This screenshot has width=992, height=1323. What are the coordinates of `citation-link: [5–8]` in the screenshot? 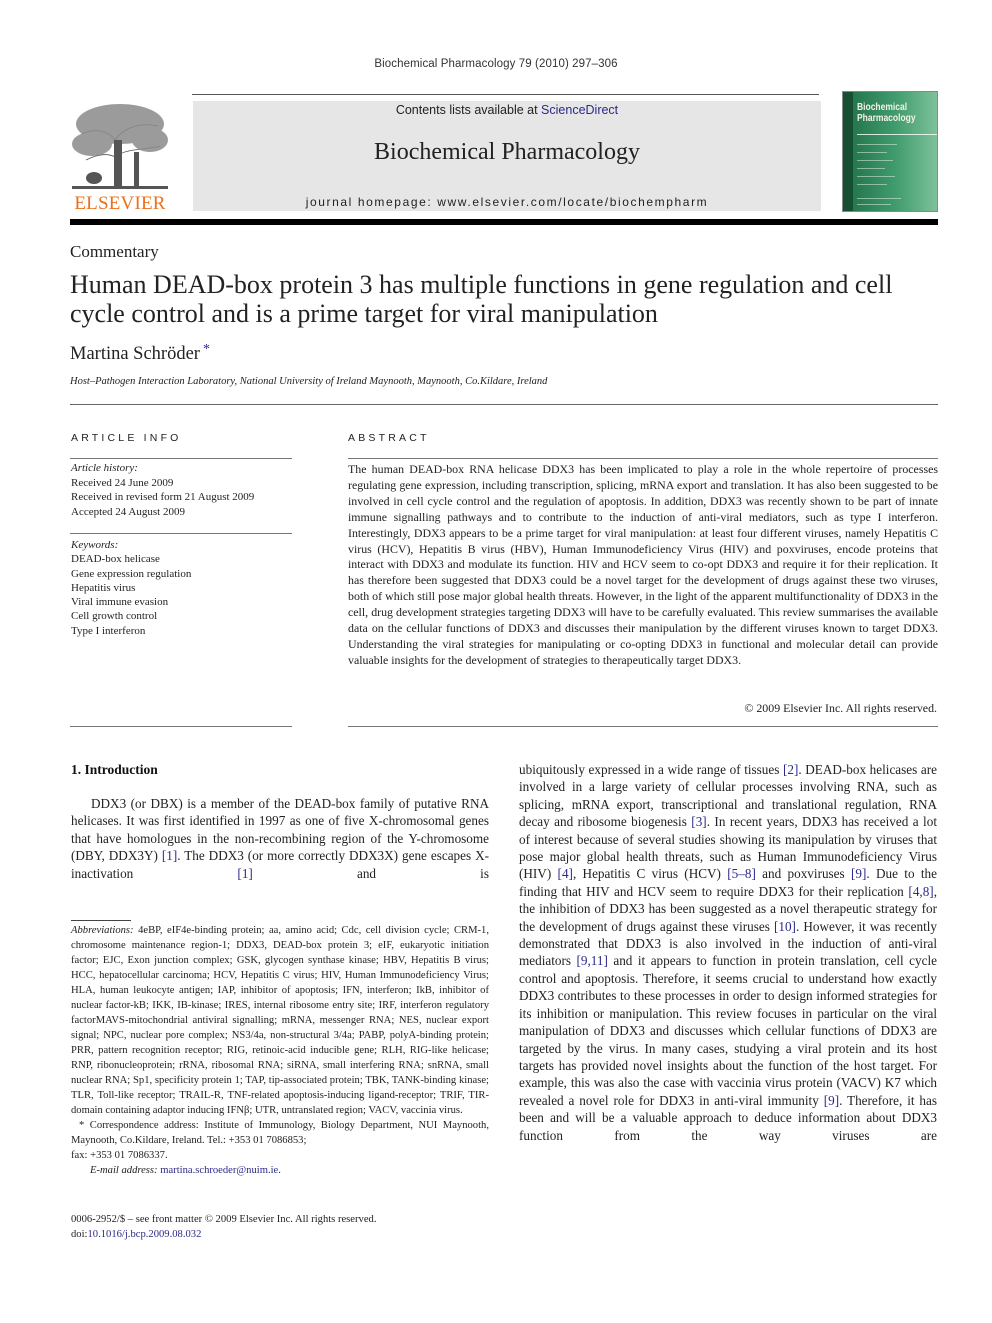 It's located at (741, 873).